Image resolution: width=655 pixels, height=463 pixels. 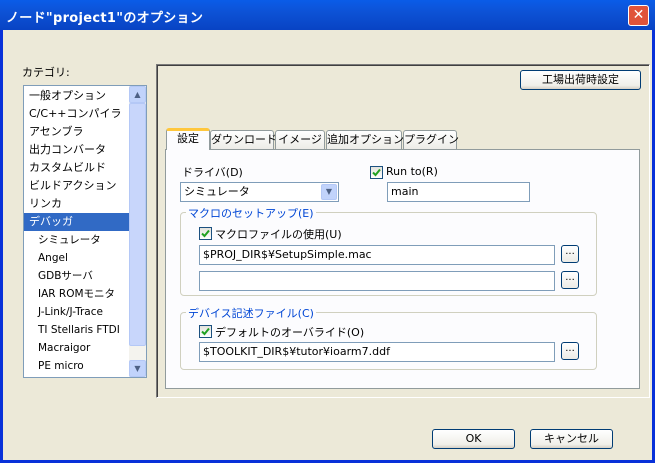 I want to click on driver-value: シミュレータ, so click(x=217, y=191).